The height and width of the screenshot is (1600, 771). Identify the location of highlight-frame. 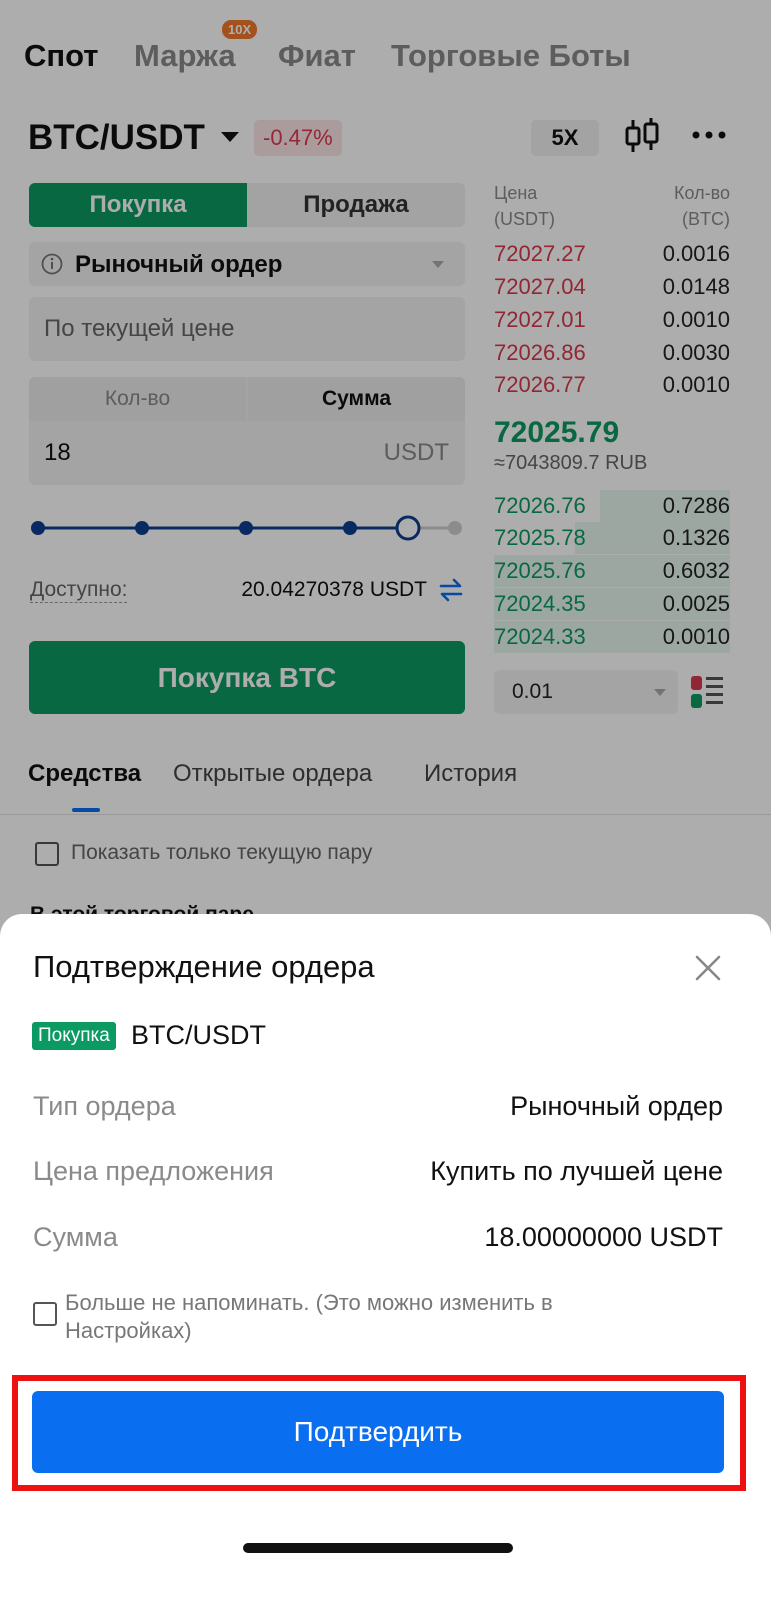
(379, 1433).